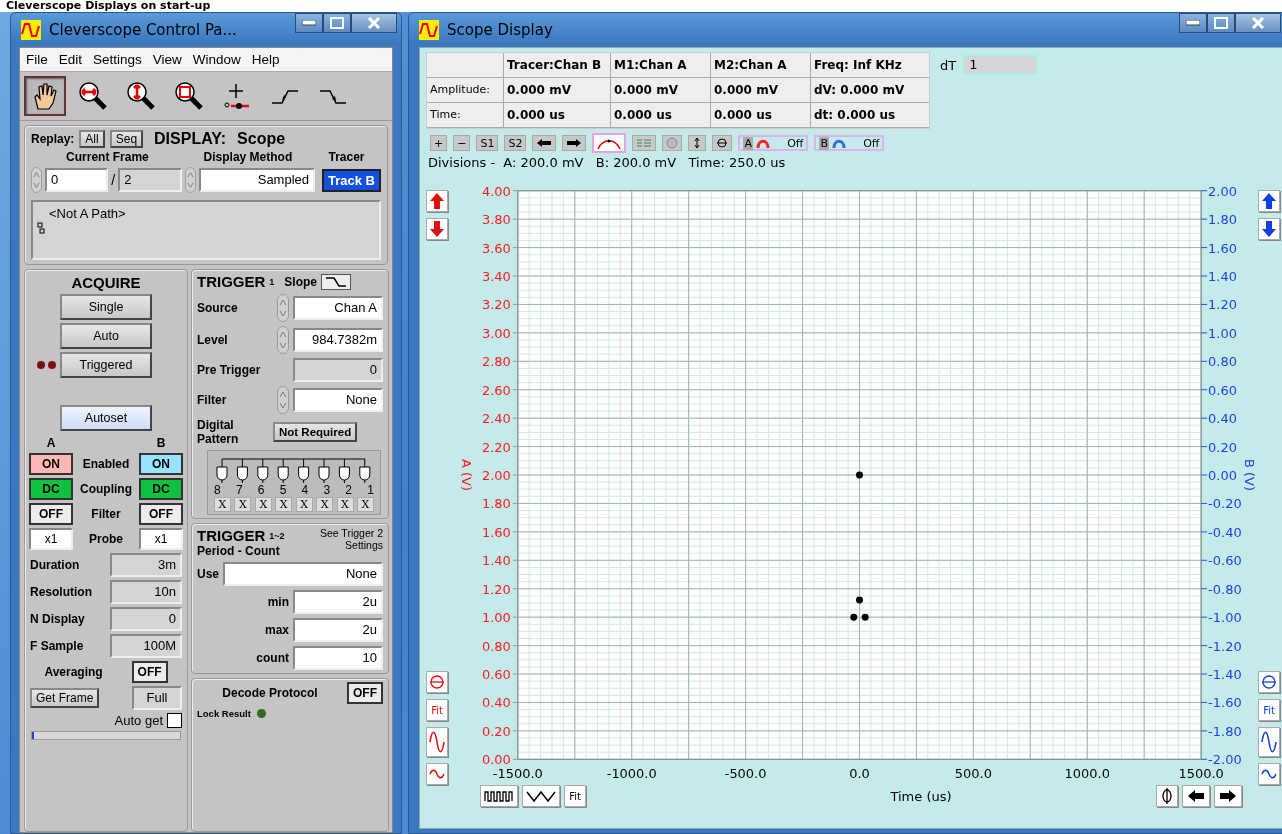 Image resolution: width=1282 pixels, height=834 pixels. What do you see at coordinates (773, 143) in the screenshot?
I see `channel-button: A Off` at bounding box center [773, 143].